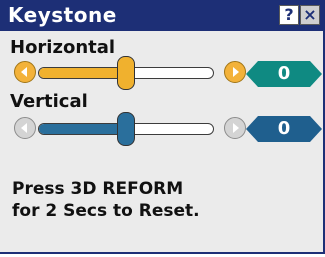 The width and height of the screenshot is (325, 257). What do you see at coordinates (126, 73) in the screenshot?
I see `horizontal-slider-thumb` at bounding box center [126, 73].